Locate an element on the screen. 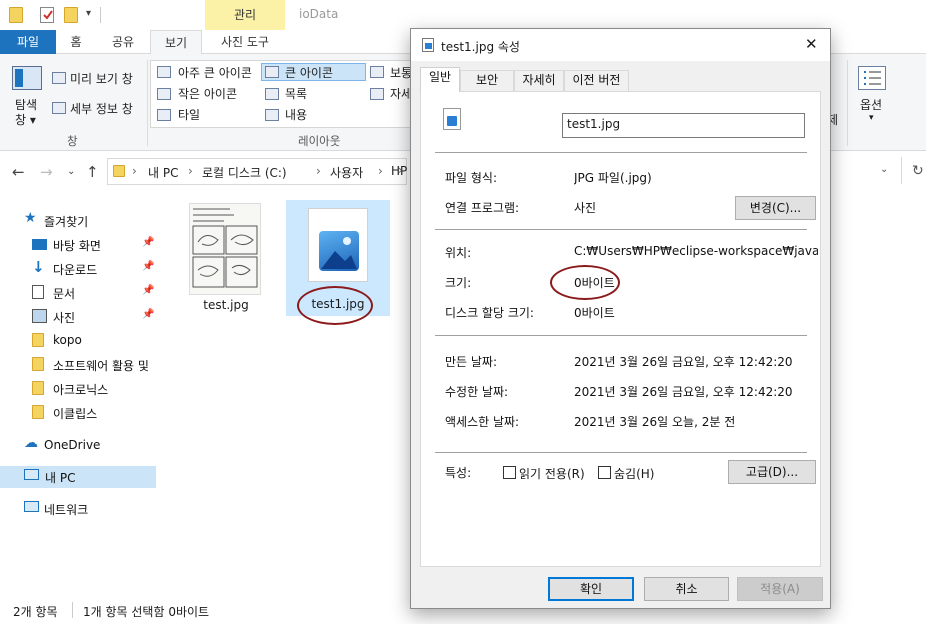  tiles-icon is located at coordinates (164, 115).